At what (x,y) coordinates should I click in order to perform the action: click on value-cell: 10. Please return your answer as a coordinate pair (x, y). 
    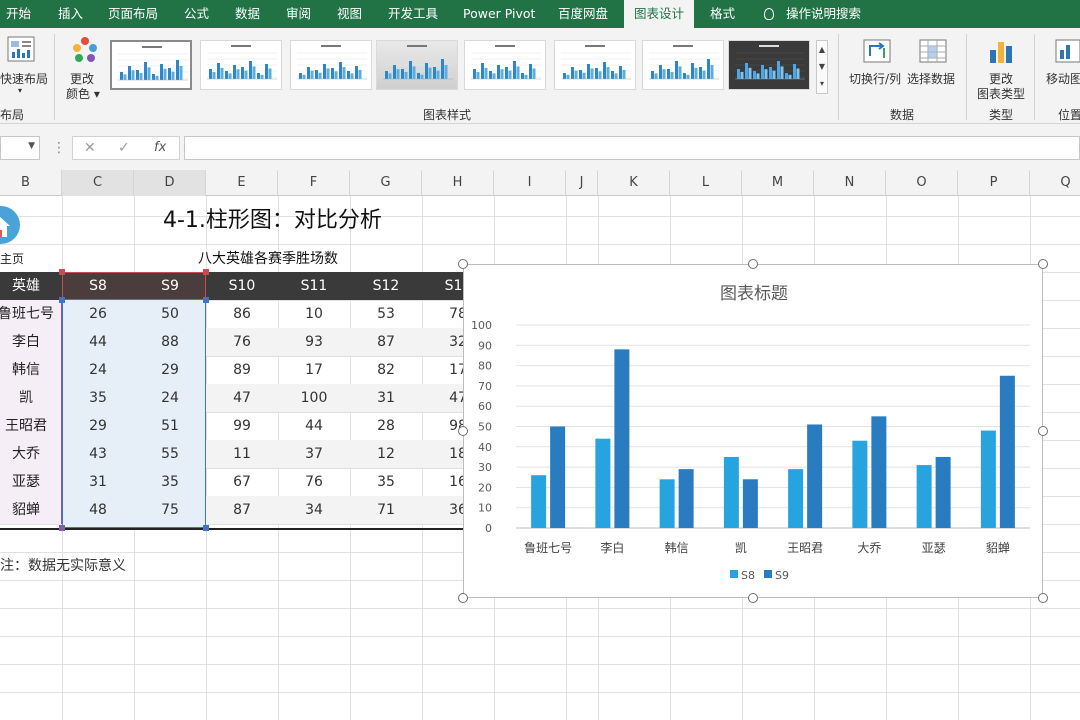
    Looking at the image, I should click on (314, 314).